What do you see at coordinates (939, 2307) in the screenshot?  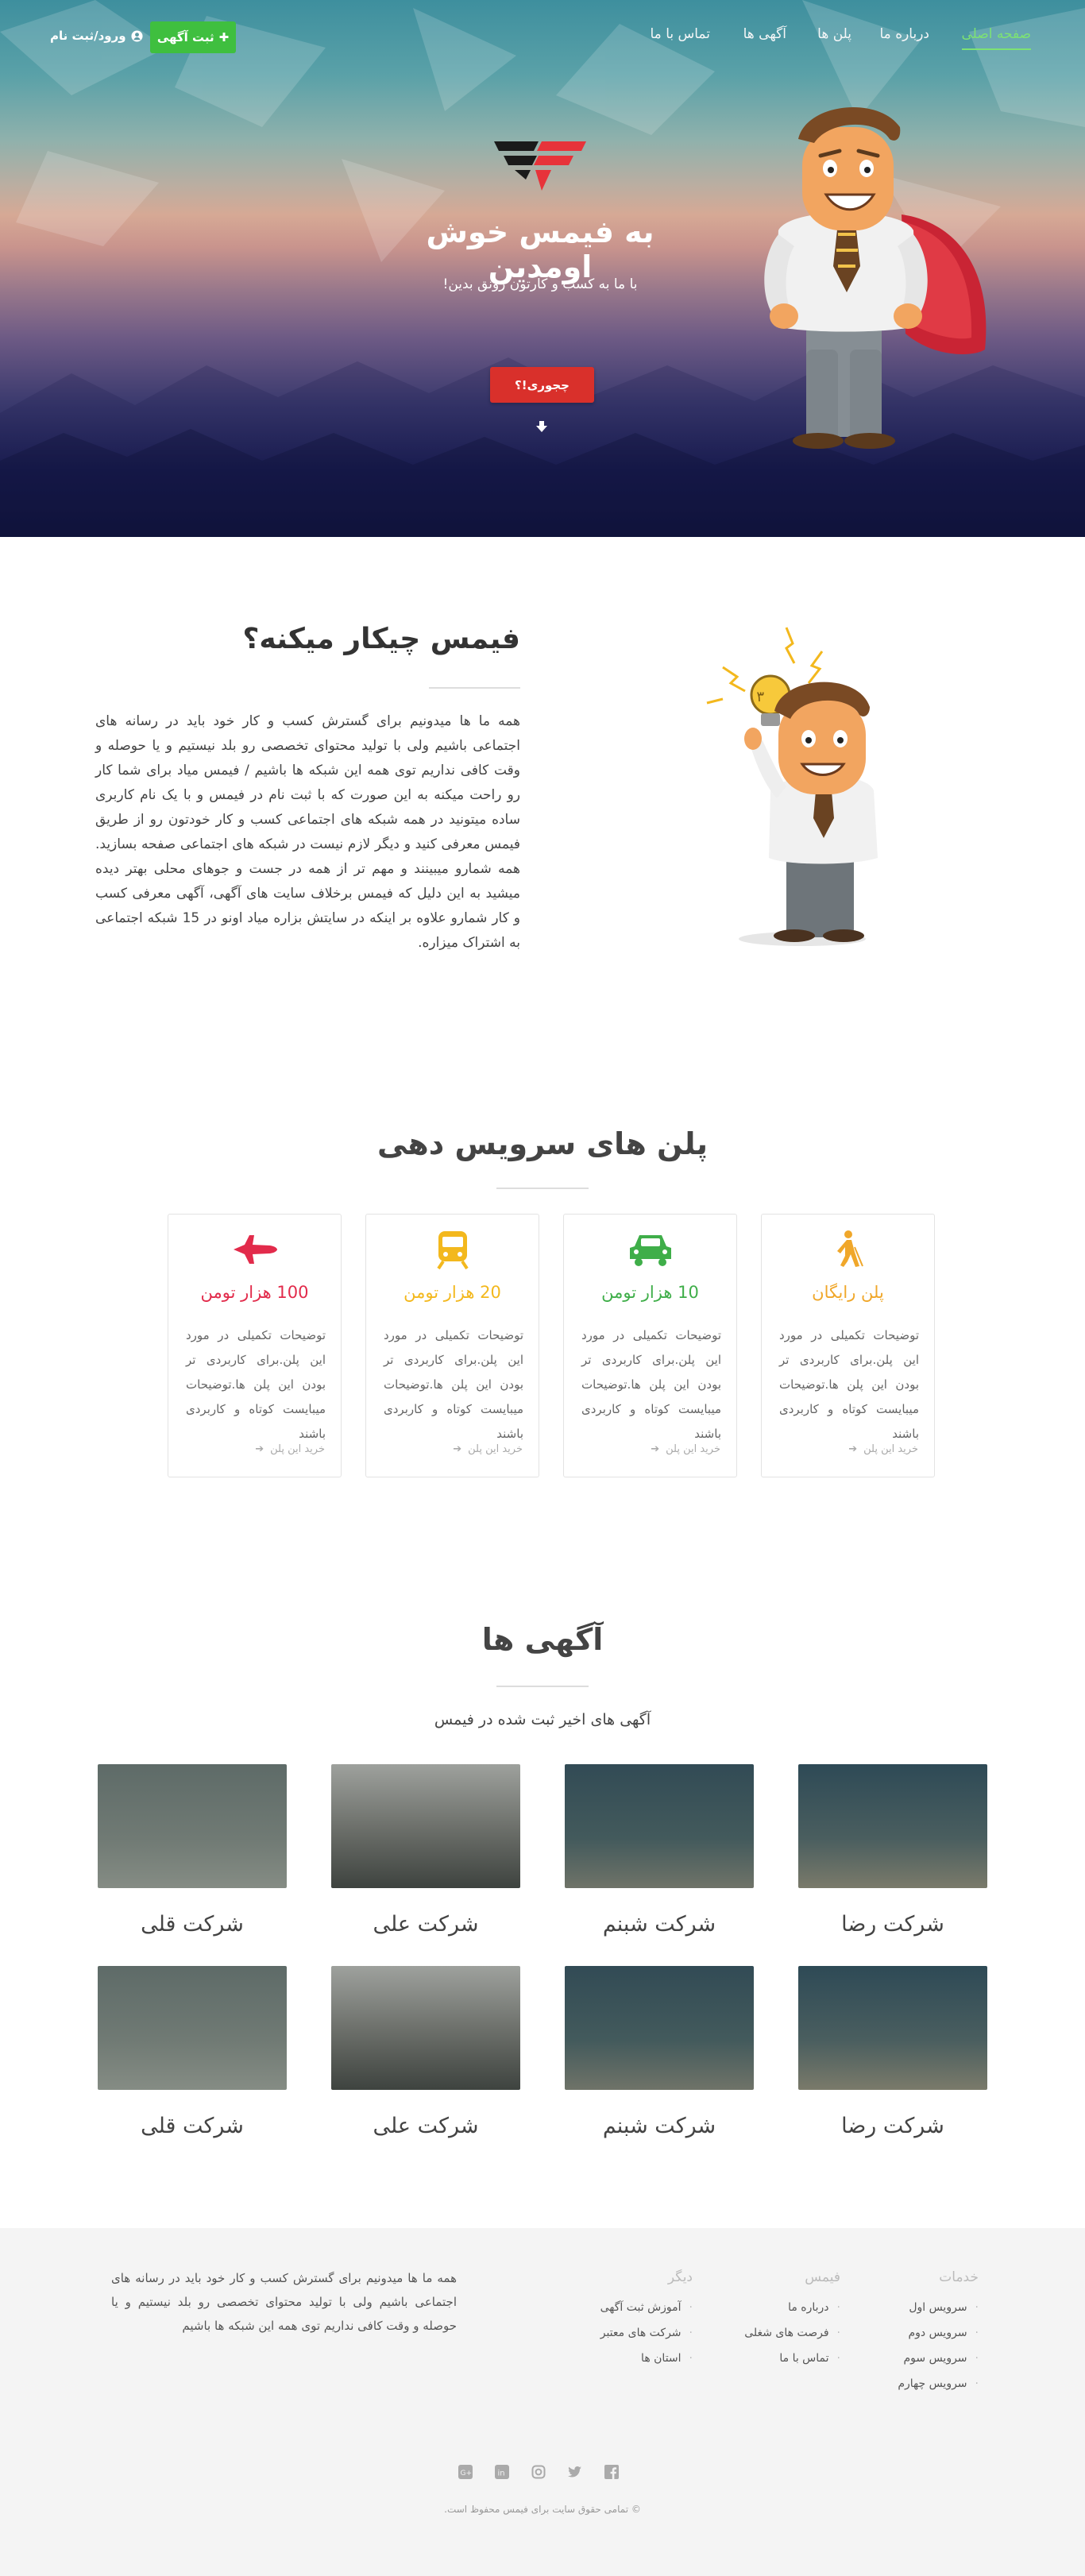 I see `footer-link: · سرویس اول` at bounding box center [939, 2307].